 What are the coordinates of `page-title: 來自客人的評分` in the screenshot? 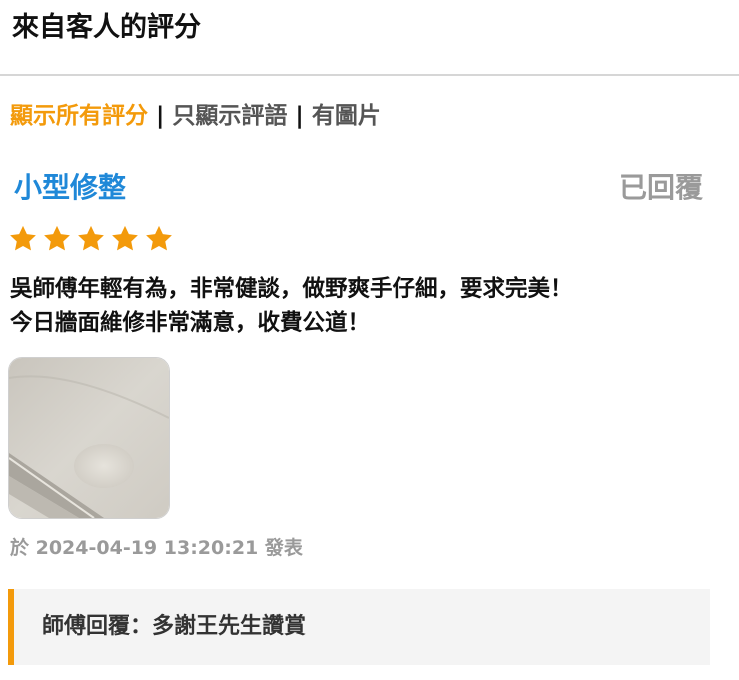 It's located at (106, 27).